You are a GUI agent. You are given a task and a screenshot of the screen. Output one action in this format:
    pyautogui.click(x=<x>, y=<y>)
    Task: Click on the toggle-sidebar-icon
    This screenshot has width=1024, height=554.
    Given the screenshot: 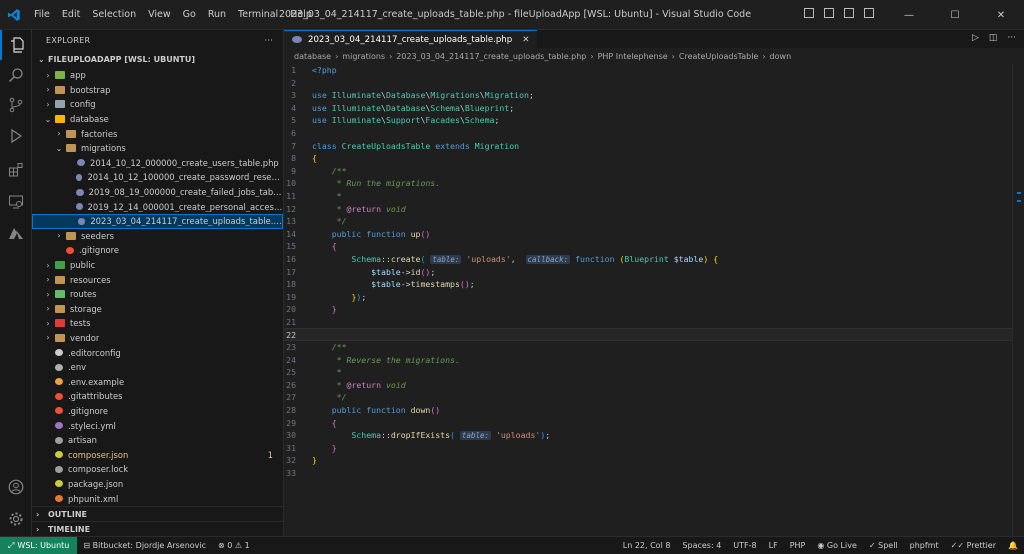 What is the action you would take?
    pyautogui.click(x=809, y=13)
    